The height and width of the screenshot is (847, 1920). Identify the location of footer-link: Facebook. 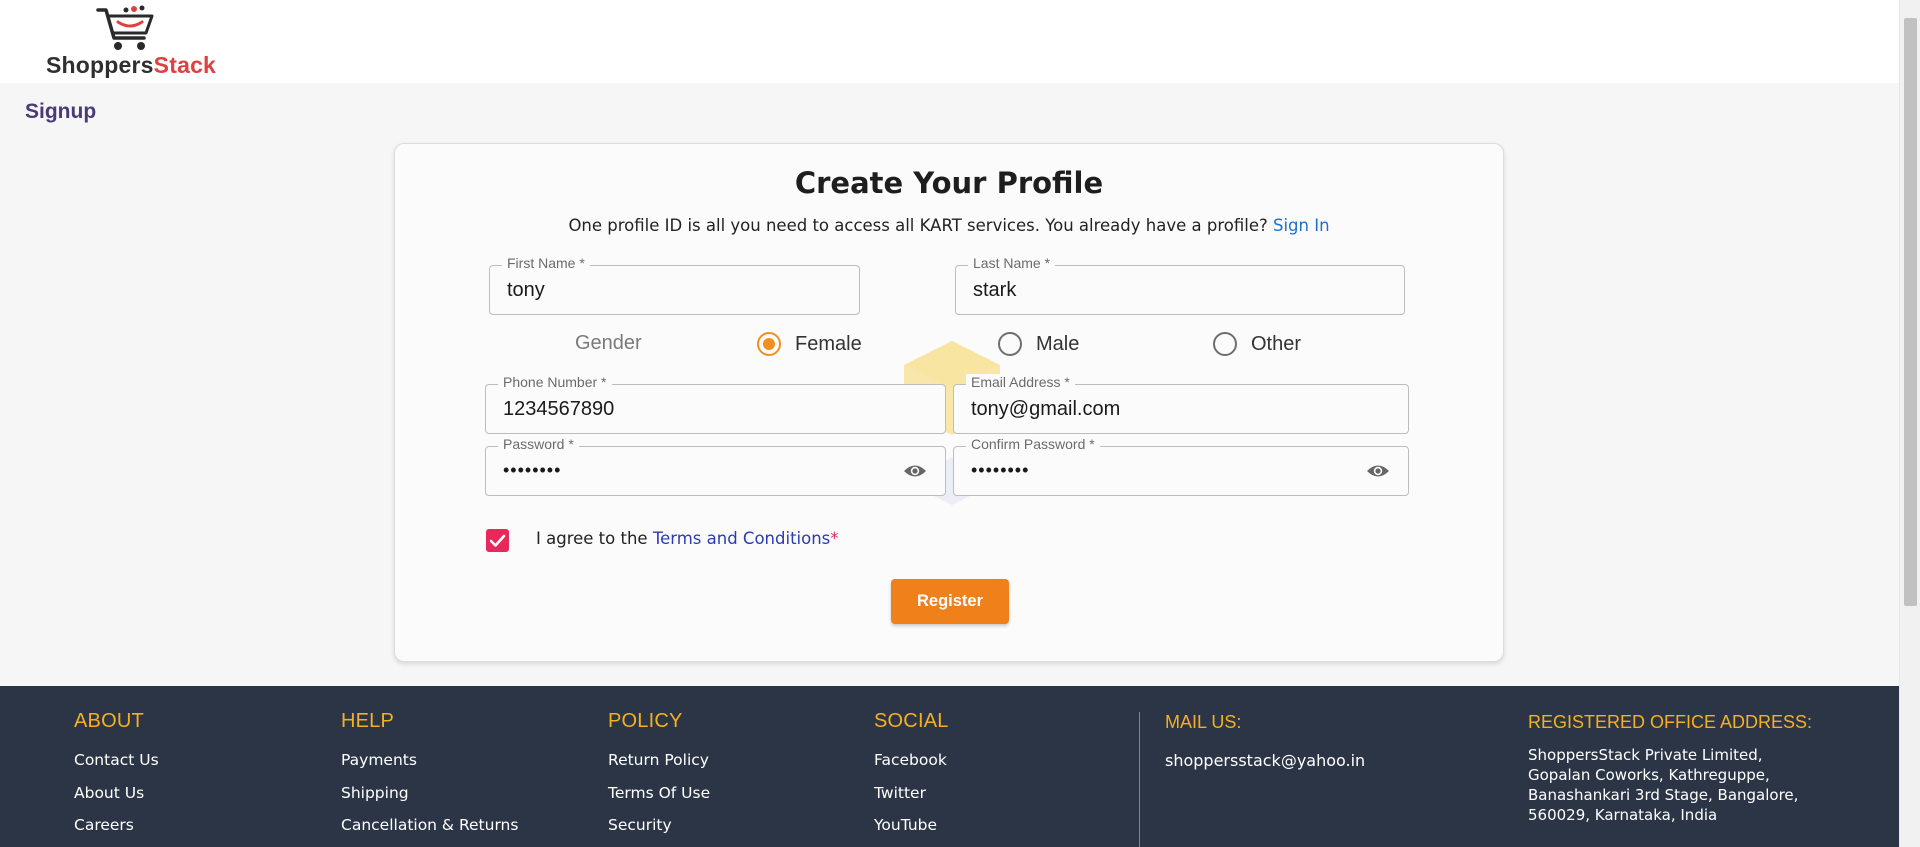
(911, 767).